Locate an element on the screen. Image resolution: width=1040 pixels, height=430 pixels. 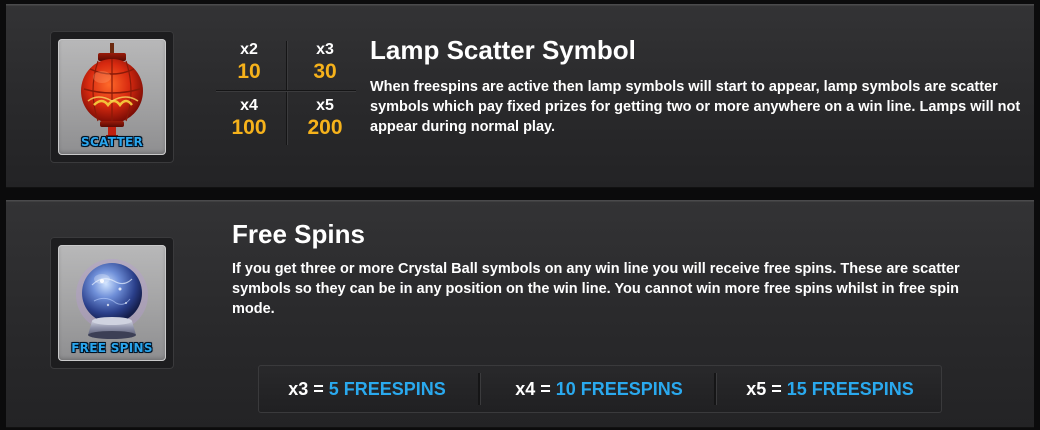
paytable-multiplier: x5 is located at coordinates (325, 105).